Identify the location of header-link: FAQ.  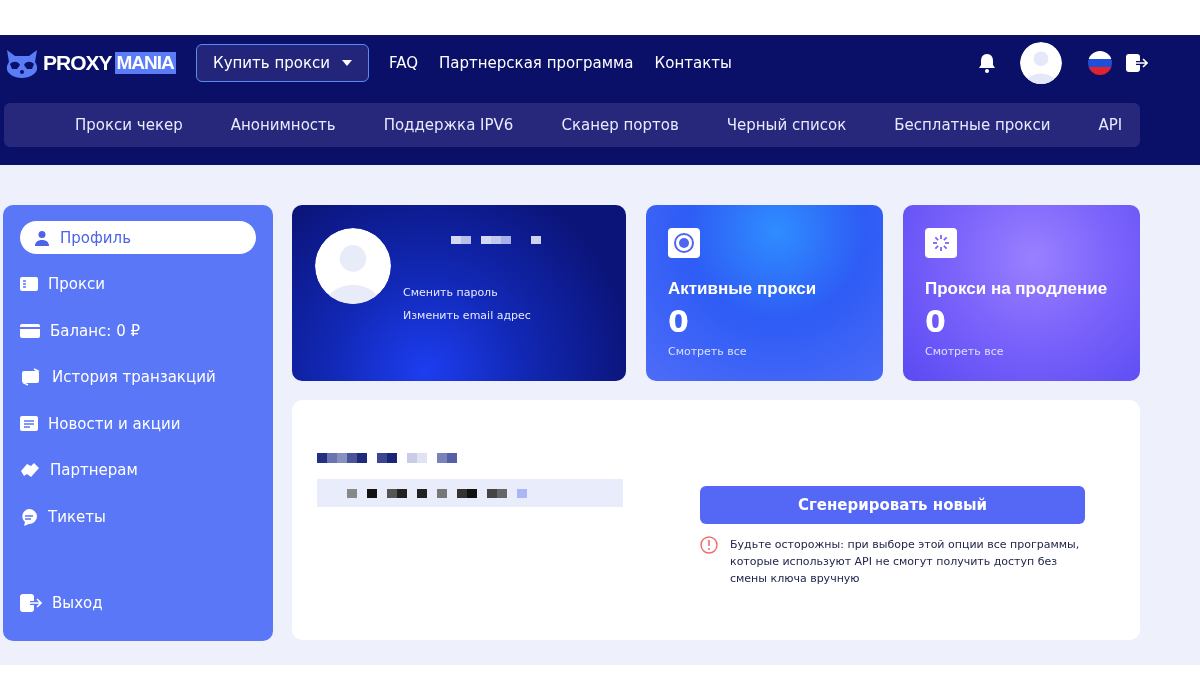
(404, 62).